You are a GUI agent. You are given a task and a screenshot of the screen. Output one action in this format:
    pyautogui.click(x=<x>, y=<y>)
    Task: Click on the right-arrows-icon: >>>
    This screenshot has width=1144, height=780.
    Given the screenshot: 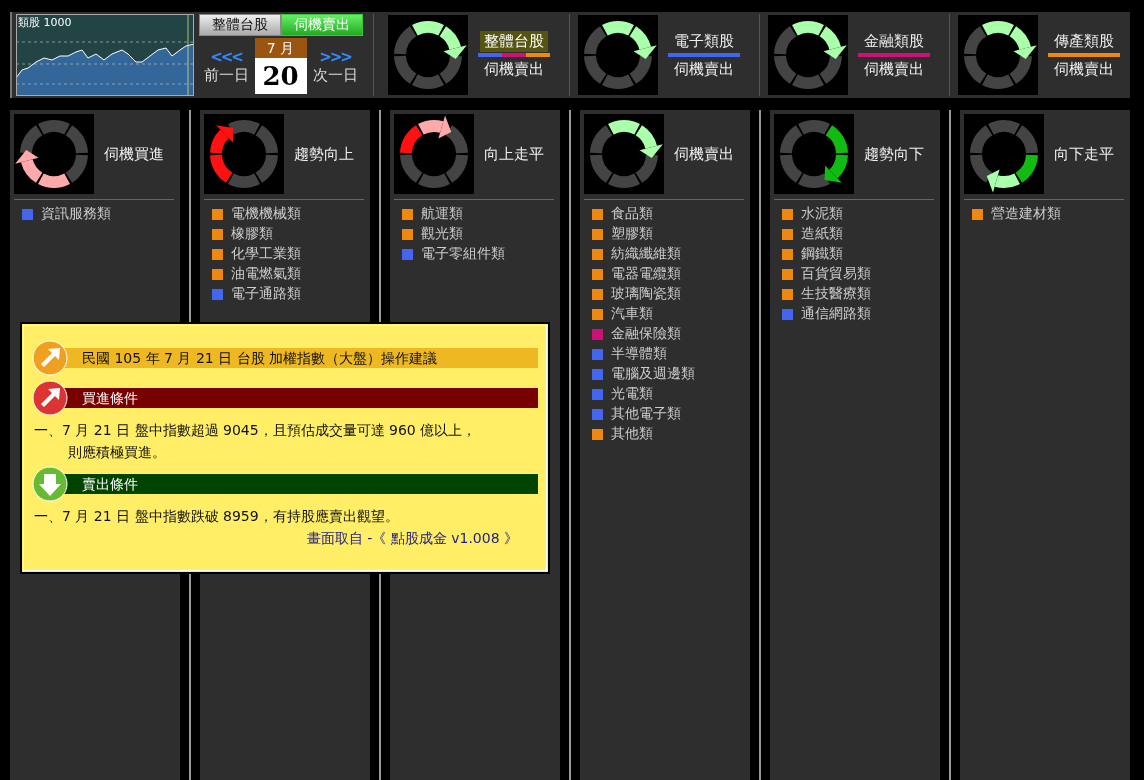 What is the action you would take?
    pyautogui.click(x=335, y=56)
    